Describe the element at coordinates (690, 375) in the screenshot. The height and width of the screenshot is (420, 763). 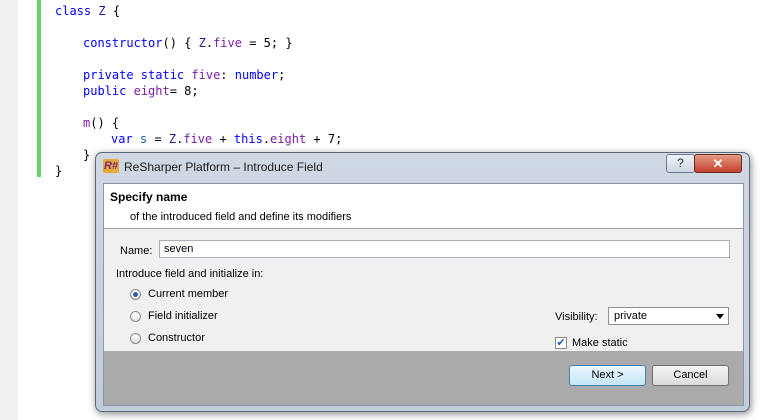
I see `cancel-button: Cancel` at that location.